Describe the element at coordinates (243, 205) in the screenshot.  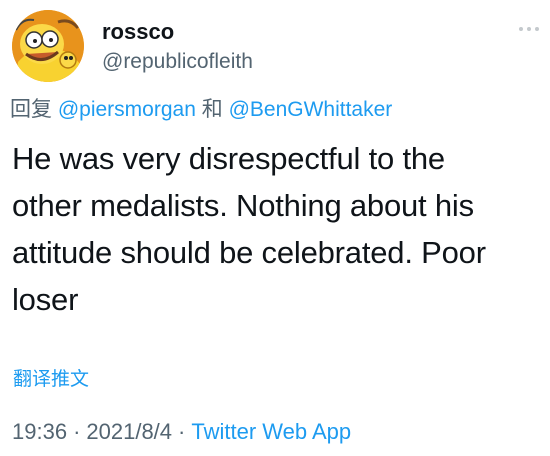
I see `tweet-line: other medalists. Nothing about his` at that location.